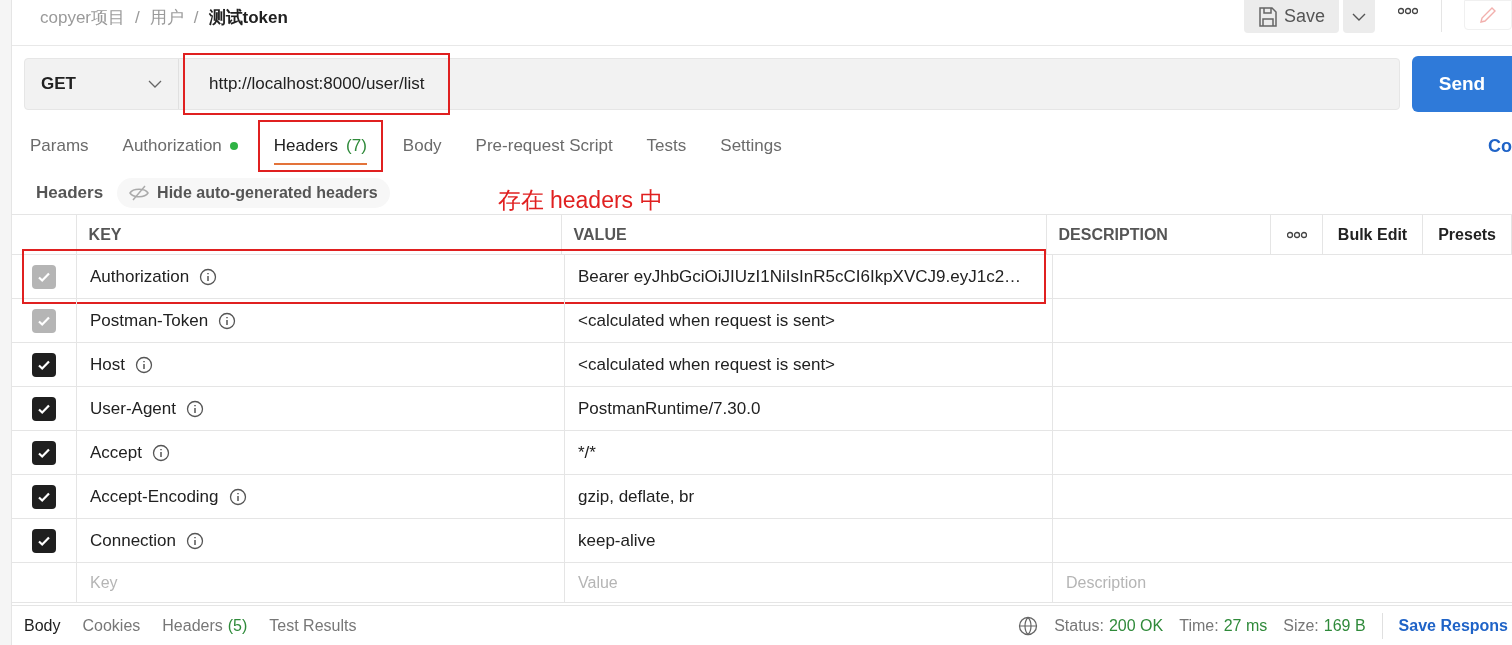  I want to click on response-tab: Test Results, so click(313, 625).